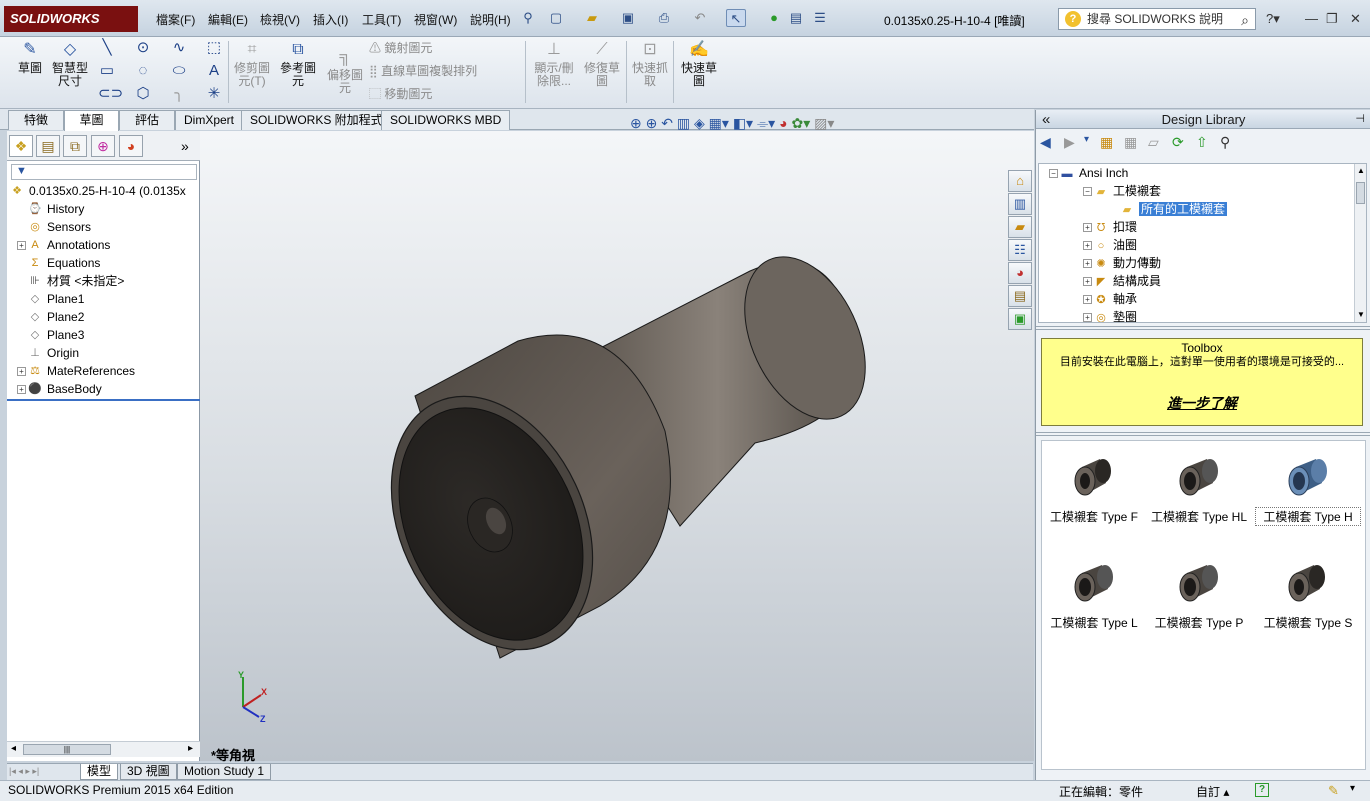 This screenshot has height=801, width=1370. Describe the element at coordinates (636, 123) in the screenshot. I see `zoom-to-fit-icon: ⊕` at that location.